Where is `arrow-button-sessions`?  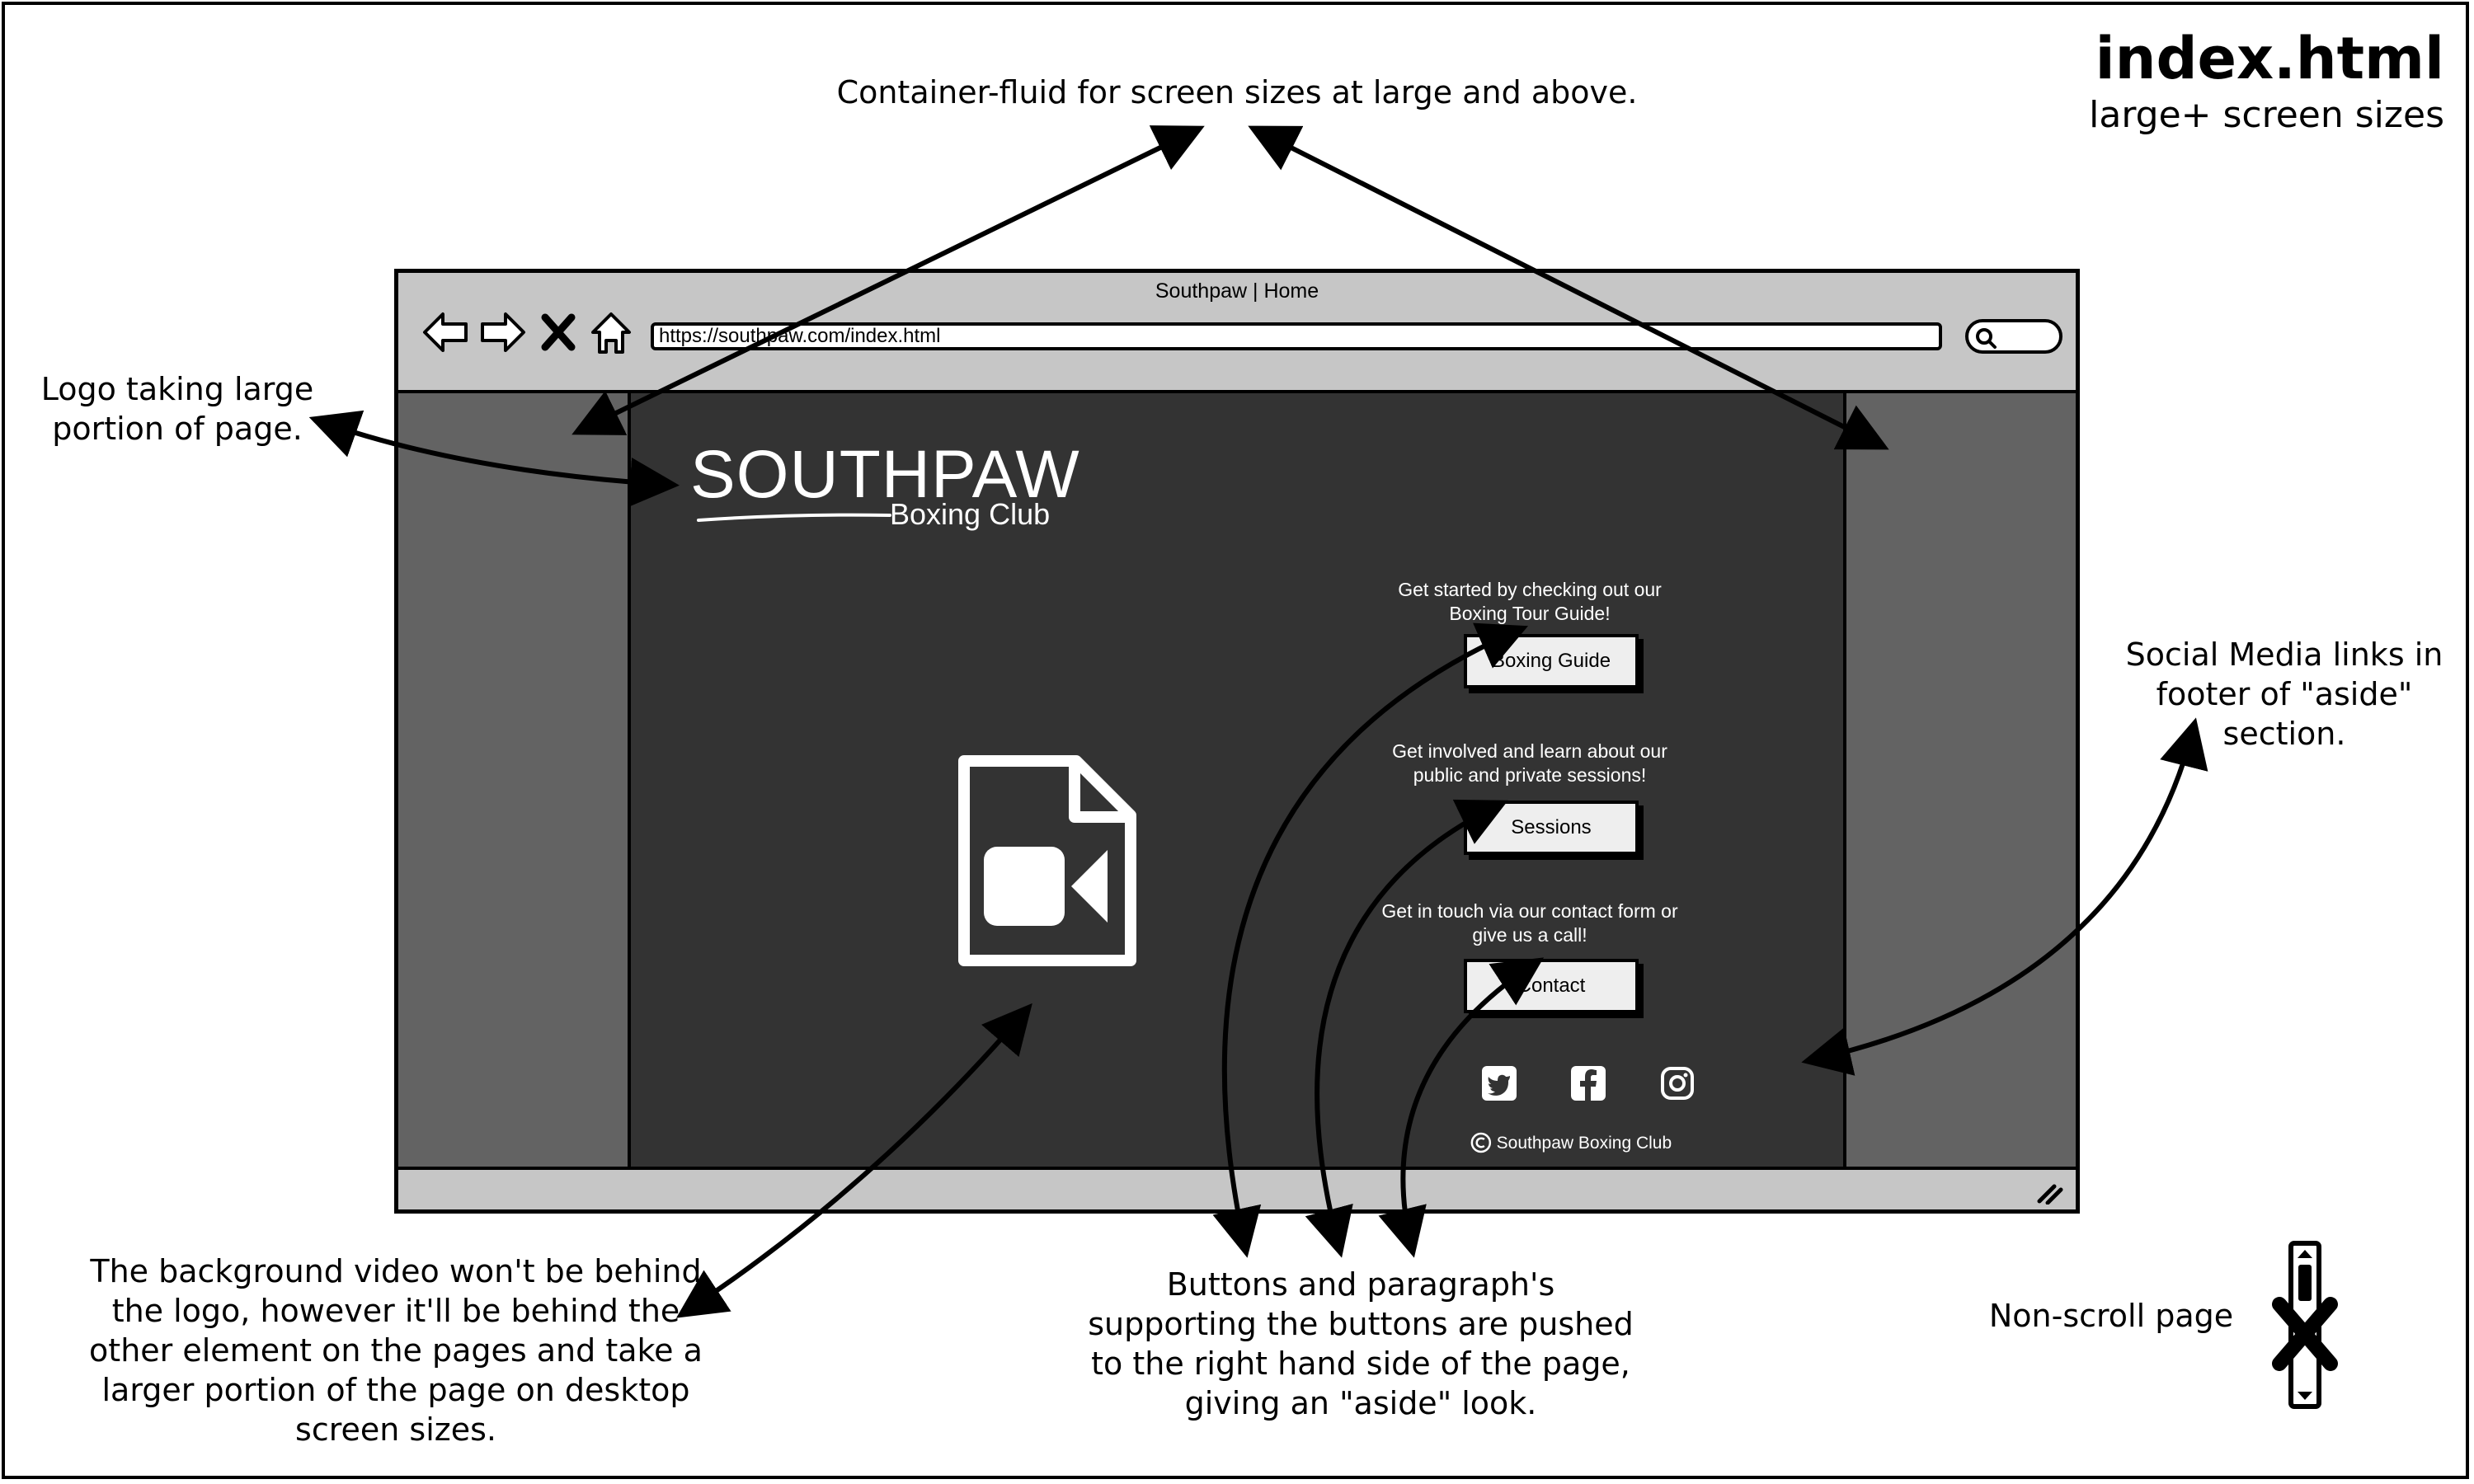
arrow-button-sessions is located at coordinates (1406, 1028).